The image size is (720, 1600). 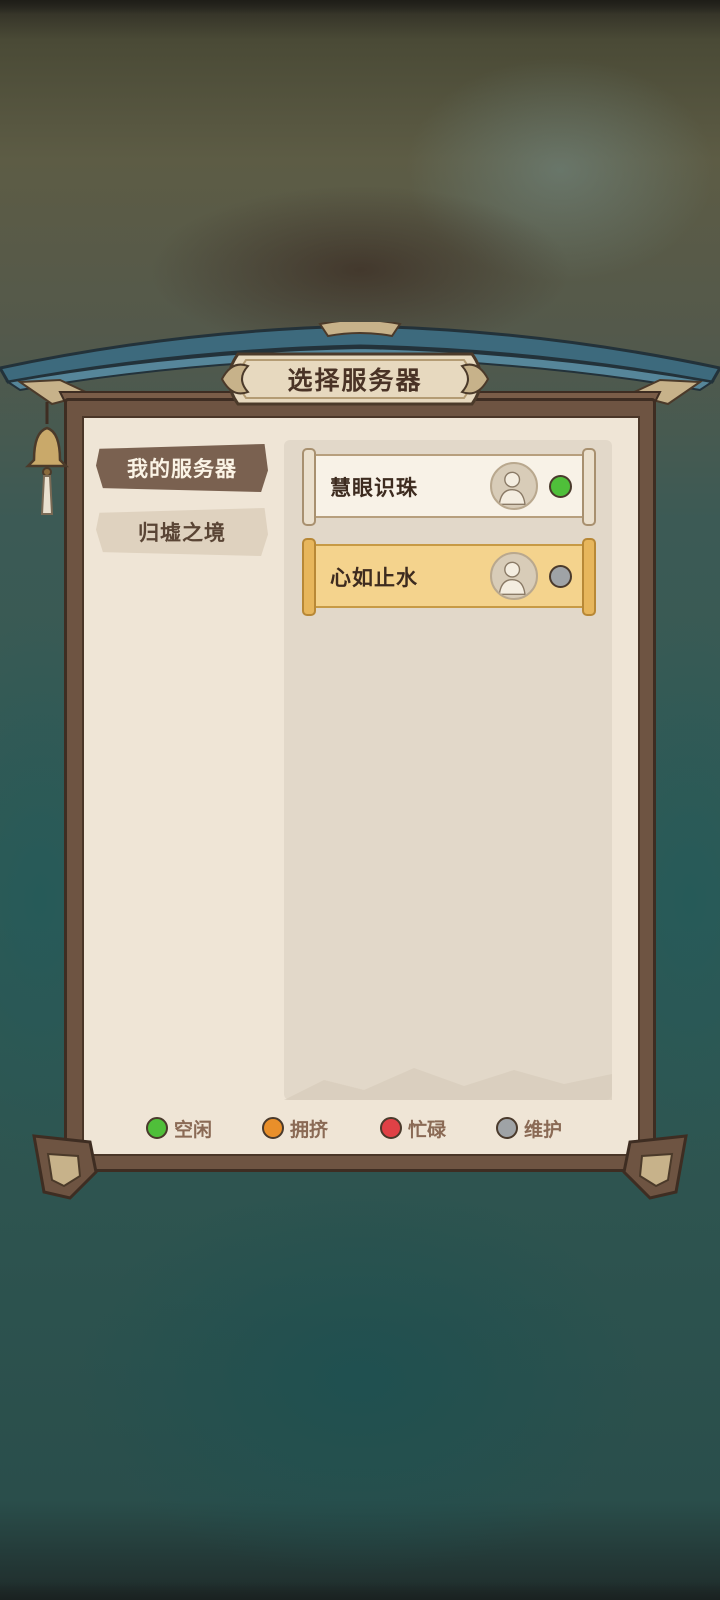 I want to click on legend-label: 维护, so click(x=543, y=1129).